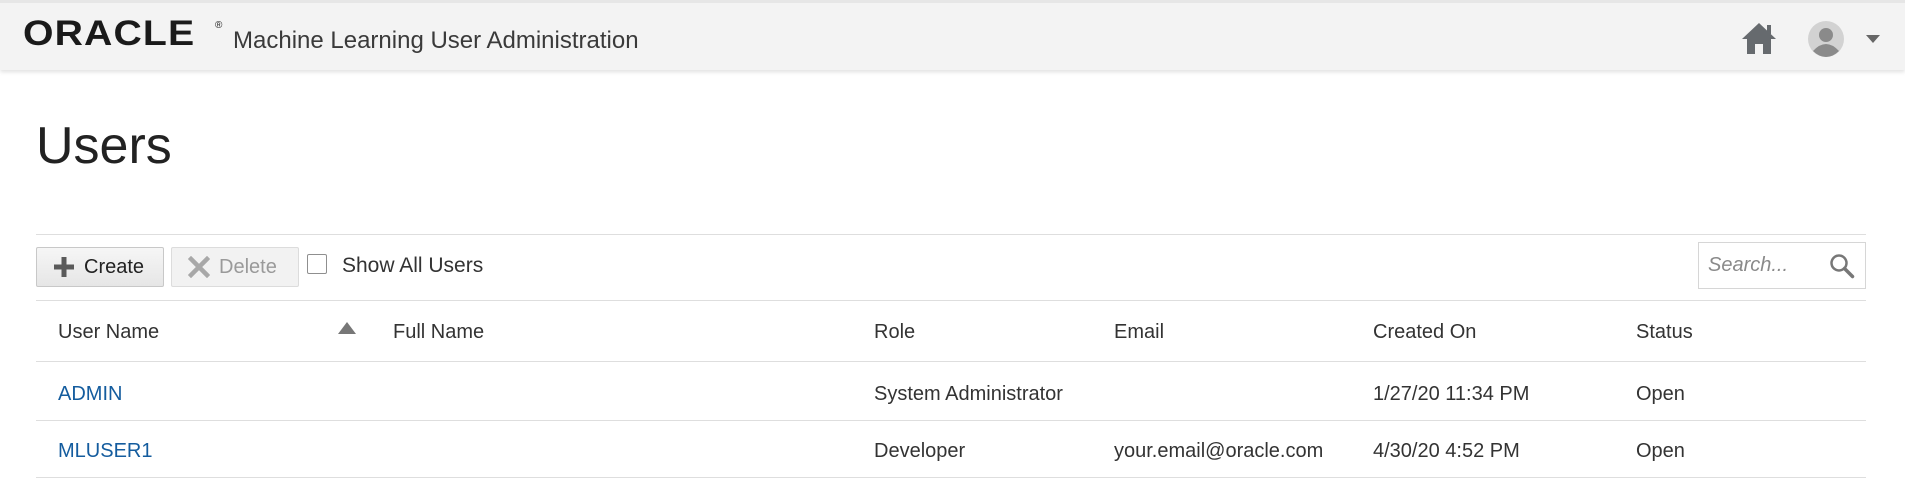  Describe the element at coordinates (347, 328) in the screenshot. I see `sort-ascending-icon` at that location.